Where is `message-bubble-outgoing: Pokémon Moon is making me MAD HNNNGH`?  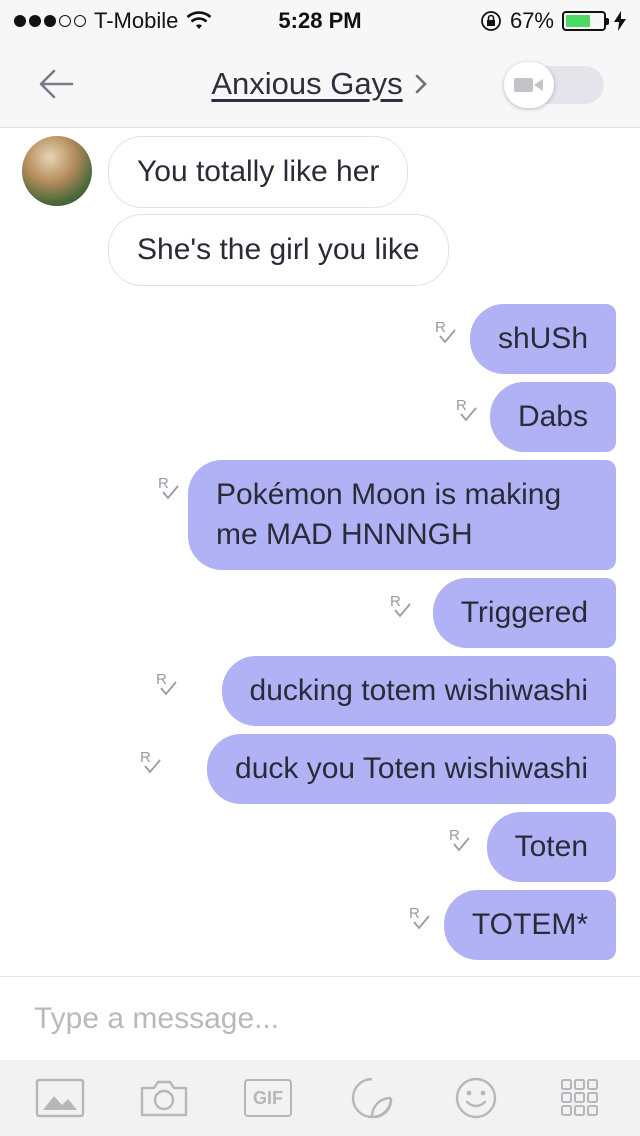 message-bubble-outgoing: Pokémon Moon is making me MAD HNNNGH is located at coordinates (402, 515).